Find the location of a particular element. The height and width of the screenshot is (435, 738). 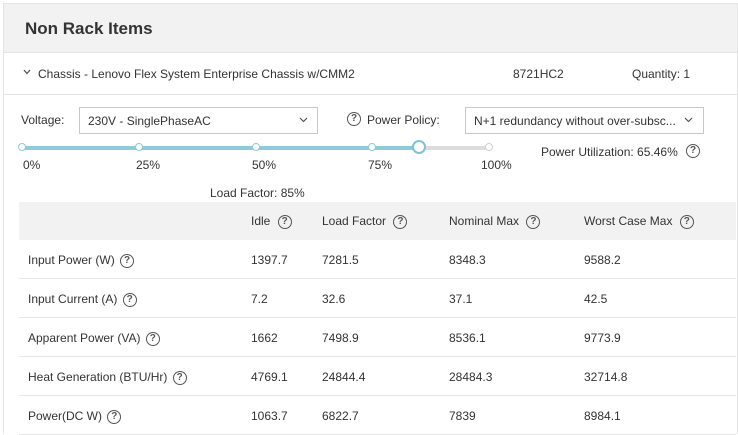

worst-case-max-help-icon: ? is located at coordinates (686, 221).